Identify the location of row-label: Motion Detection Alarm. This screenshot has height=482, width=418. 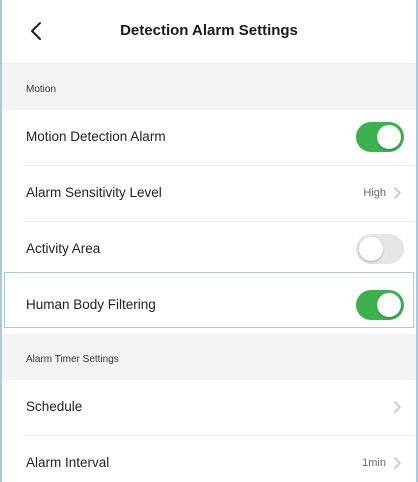
(96, 136).